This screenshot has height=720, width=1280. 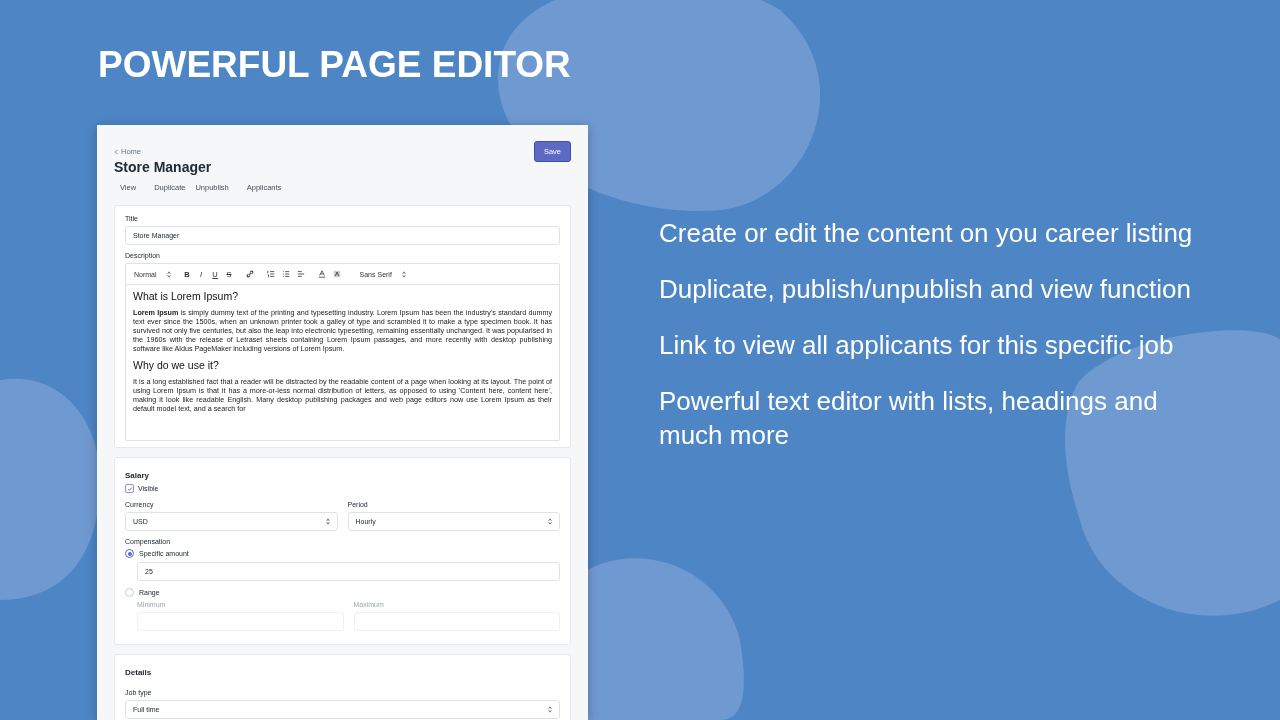 I want to click on chevron-left-icon, so click(x=116, y=151).